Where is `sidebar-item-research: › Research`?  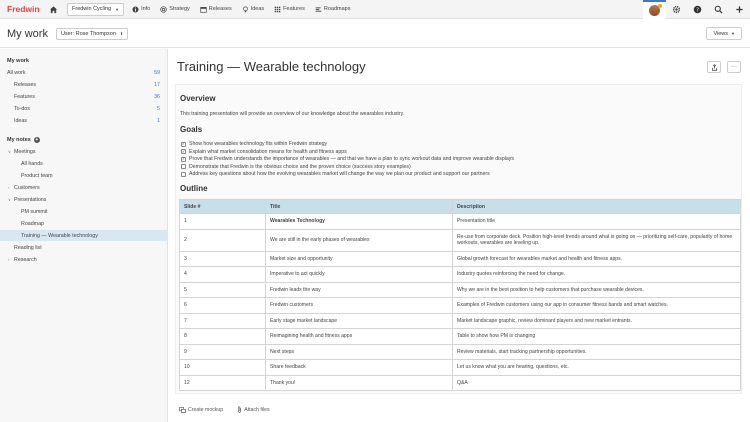 sidebar-item-research: › Research is located at coordinates (84, 259).